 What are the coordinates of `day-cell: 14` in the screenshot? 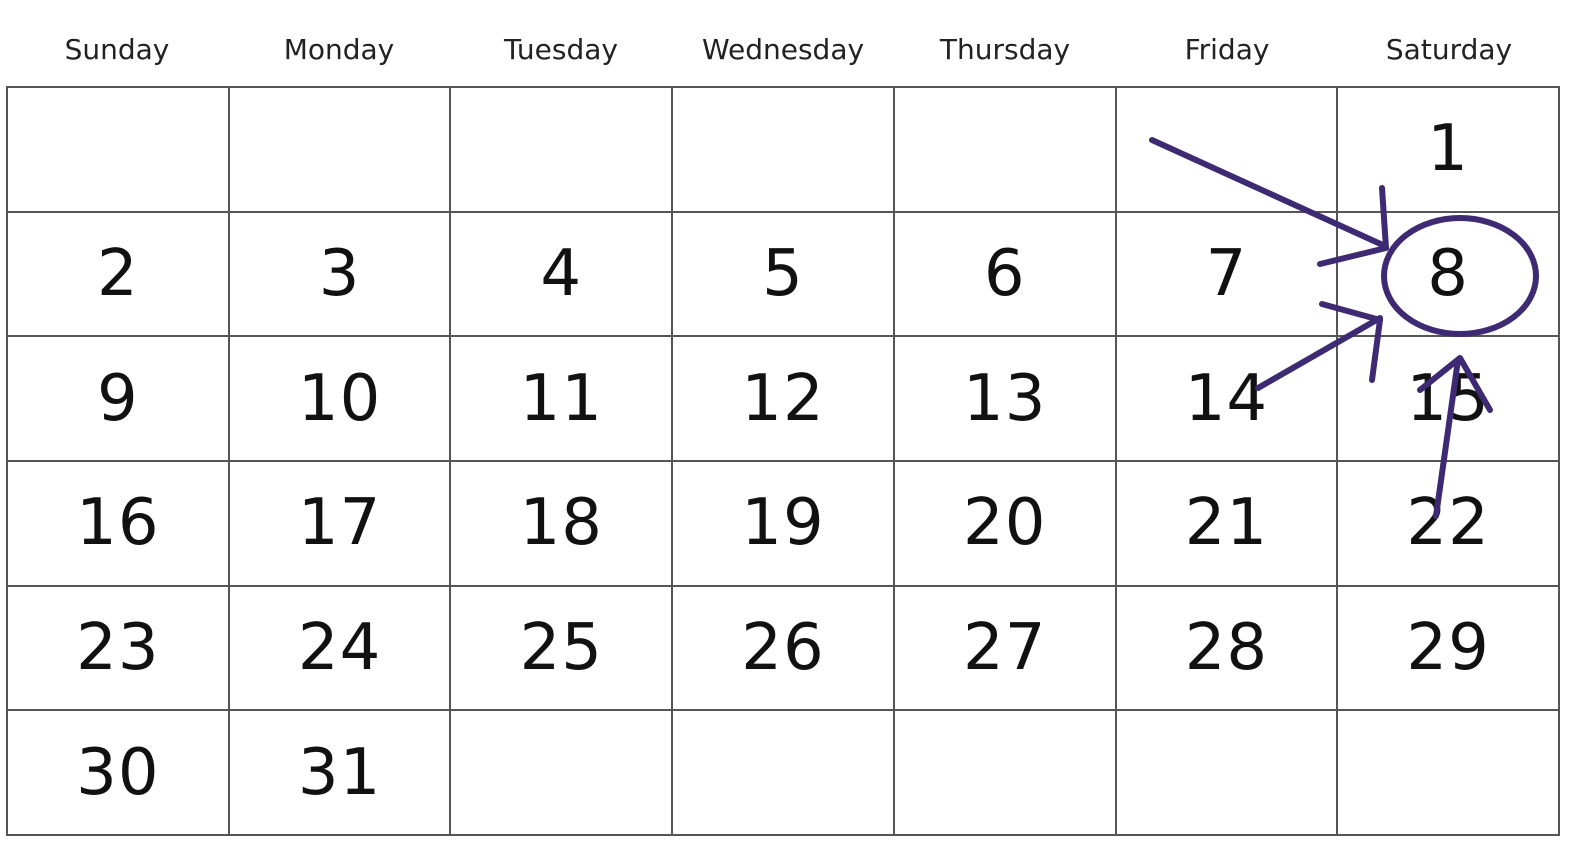 It's located at (1227, 399).